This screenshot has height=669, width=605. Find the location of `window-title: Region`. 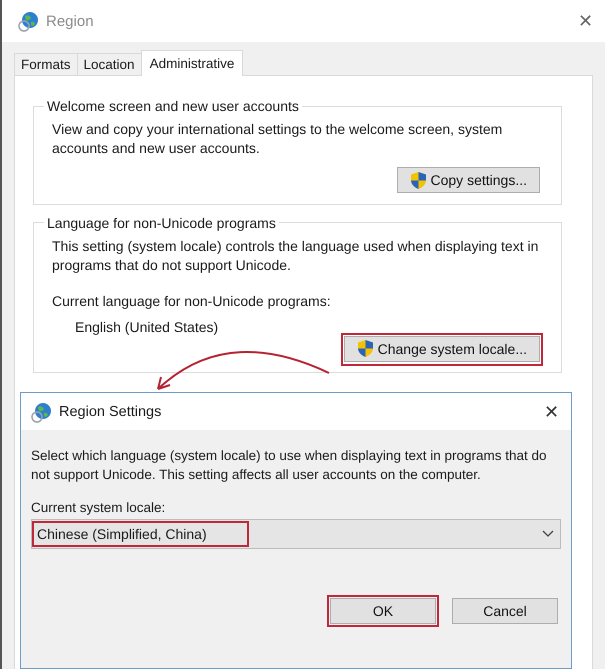

window-title: Region is located at coordinates (70, 21).